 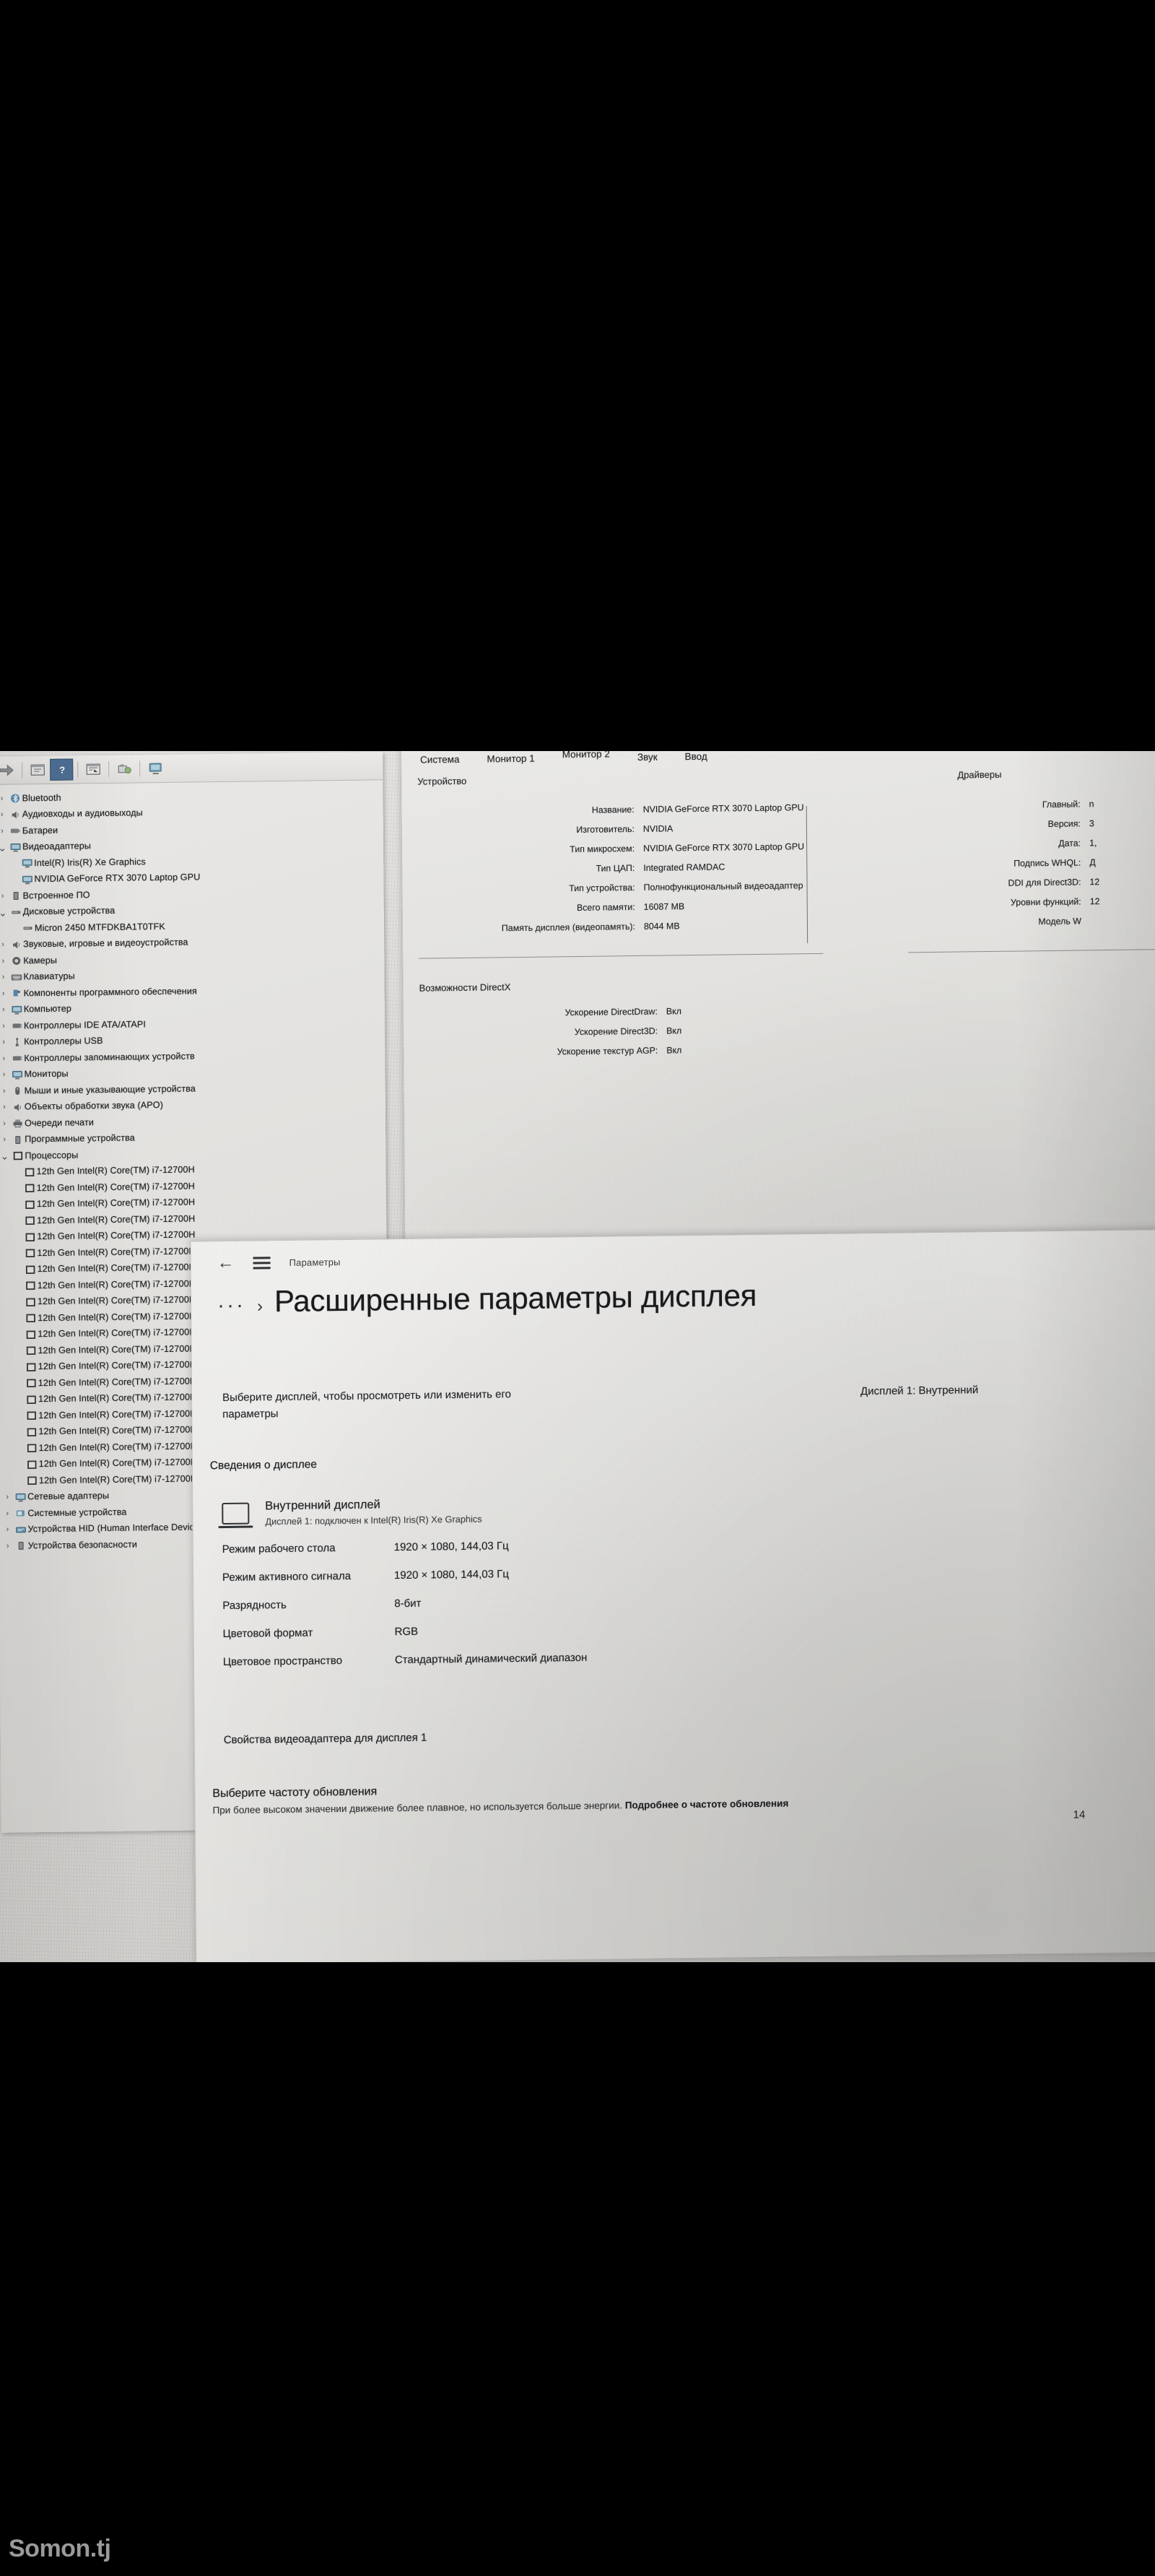 I want to click on dxdiag-tabs: Система Монитор 1 Монитор 2 Звук Ввод, so click(x=778, y=760).